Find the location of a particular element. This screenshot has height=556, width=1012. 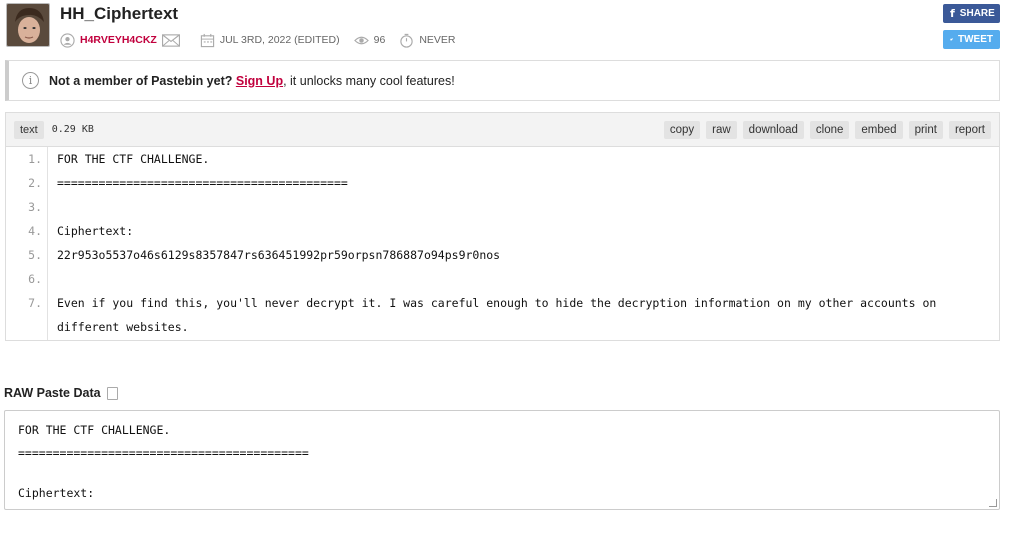

mail-icon is located at coordinates (171, 40).